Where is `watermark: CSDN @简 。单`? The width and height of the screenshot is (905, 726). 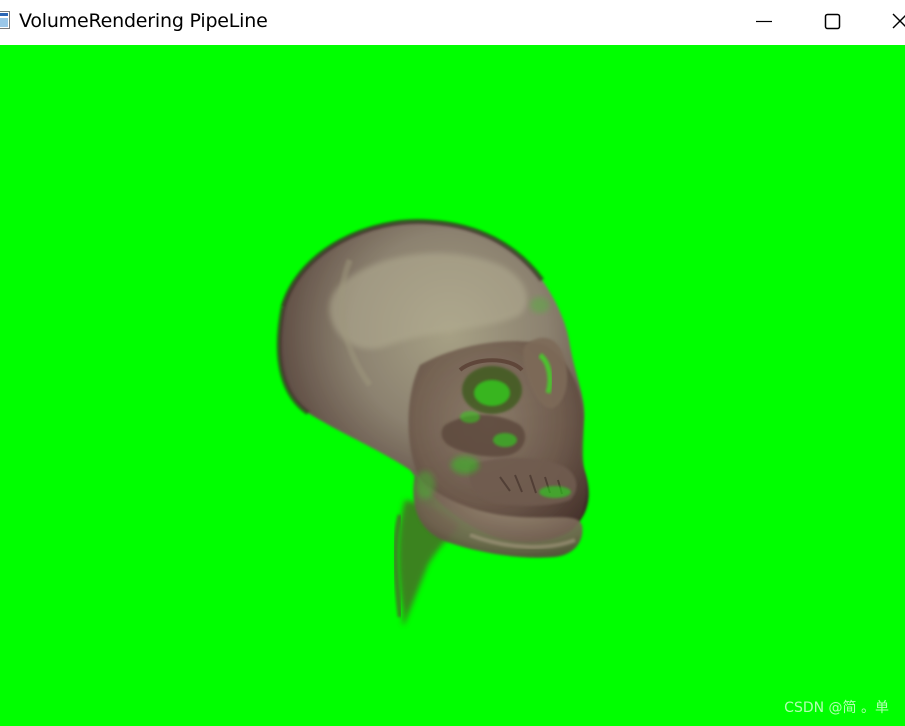 watermark: CSDN @简 。单 is located at coordinates (836, 708).